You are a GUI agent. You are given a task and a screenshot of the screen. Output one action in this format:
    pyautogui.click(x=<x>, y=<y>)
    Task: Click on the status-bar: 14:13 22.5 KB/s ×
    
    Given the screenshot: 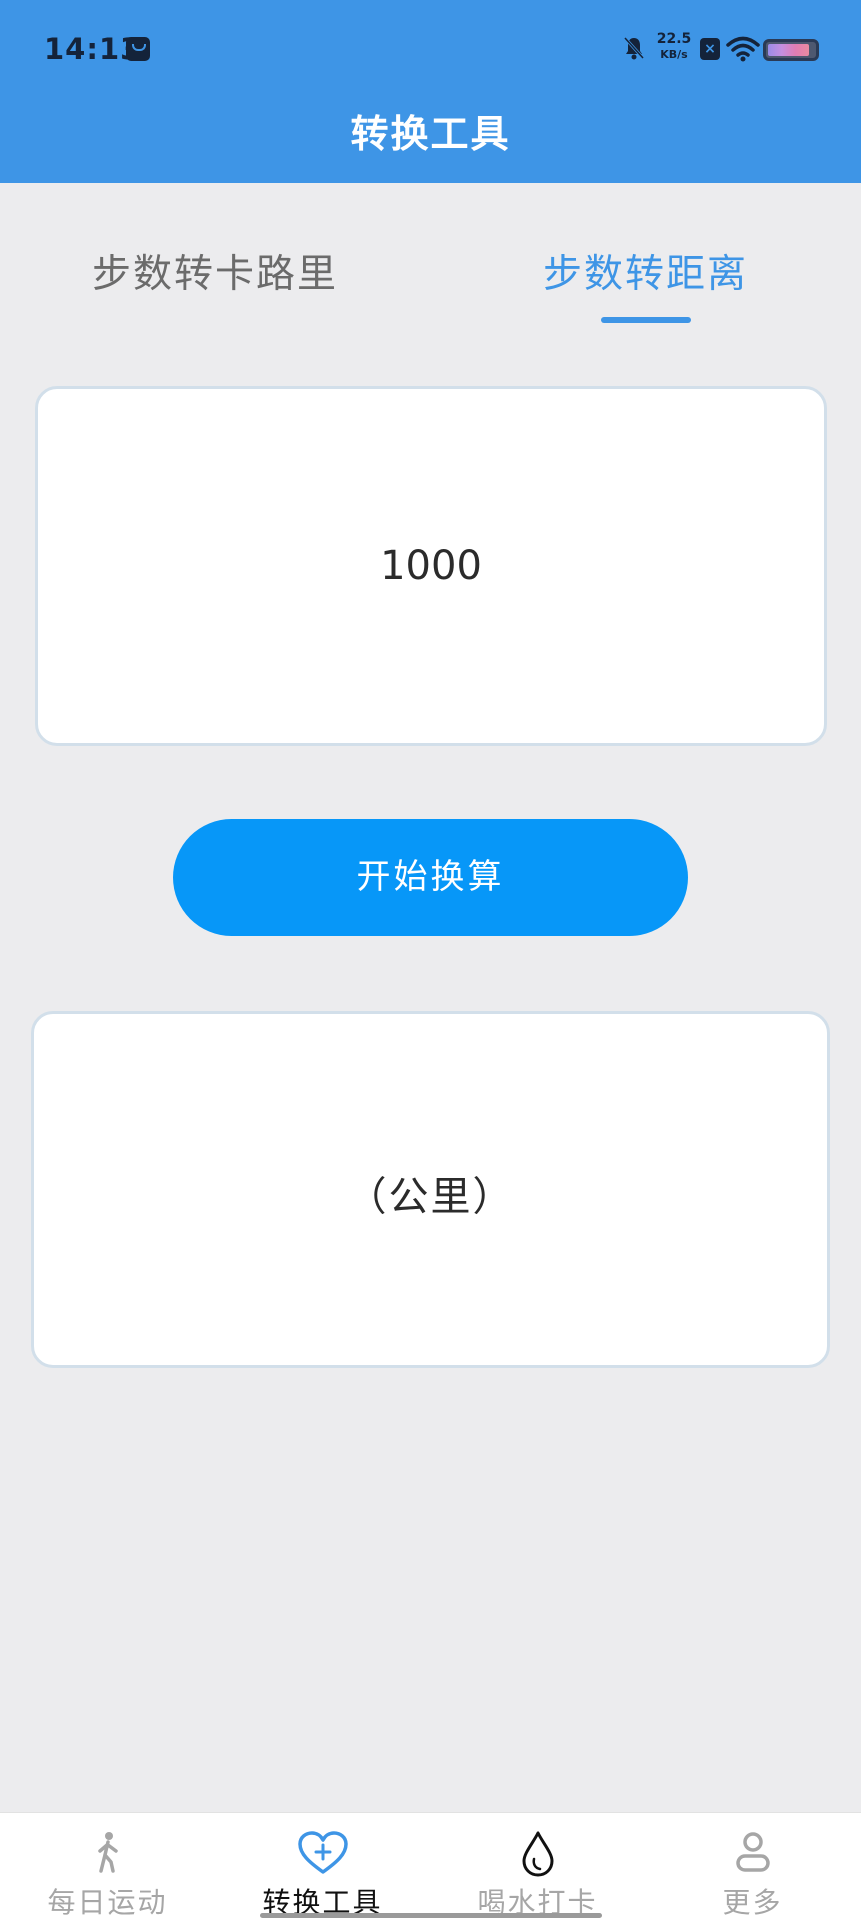 What is the action you would take?
    pyautogui.click(x=430, y=50)
    